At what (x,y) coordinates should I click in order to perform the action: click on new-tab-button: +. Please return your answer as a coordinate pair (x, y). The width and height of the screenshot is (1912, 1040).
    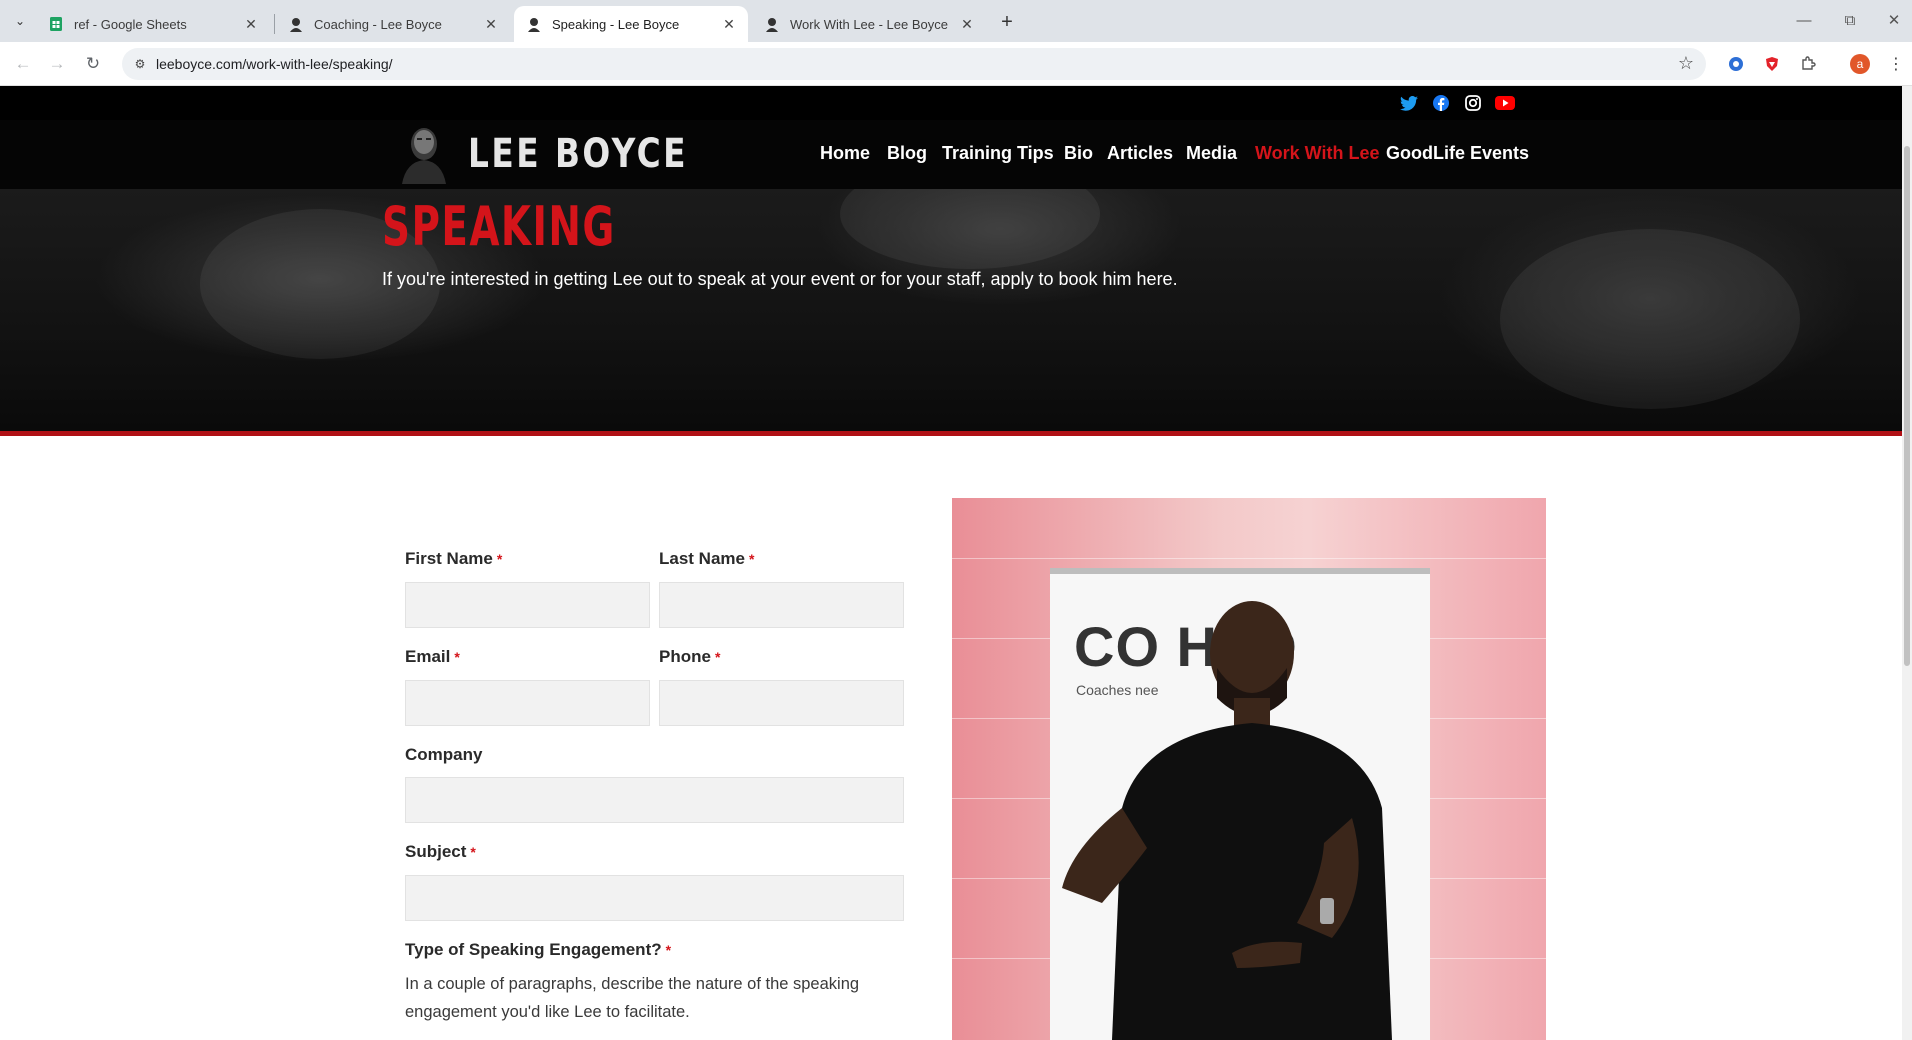
    Looking at the image, I should click on (1007, 22).